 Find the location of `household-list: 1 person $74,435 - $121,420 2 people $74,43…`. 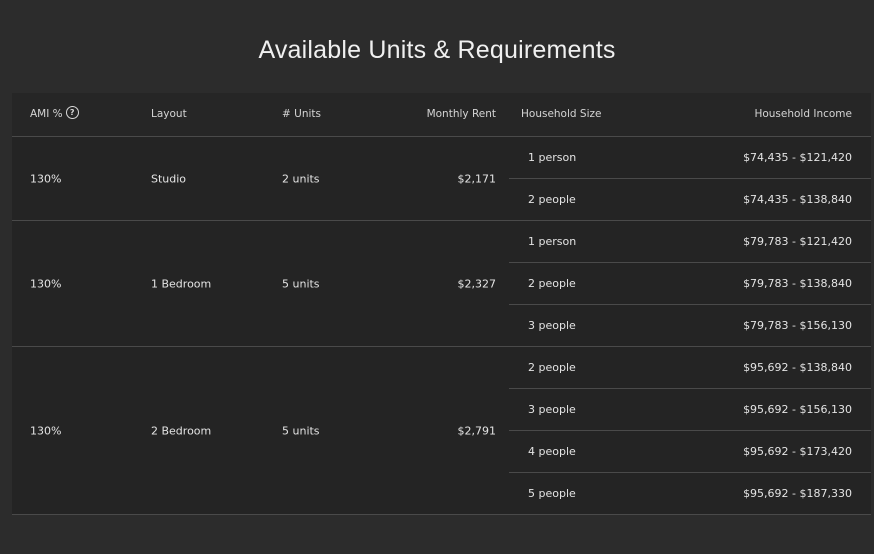

household-list: 1 person $74,435 - $121,420 2 people $74,43… is located at coordinates (690, 178).